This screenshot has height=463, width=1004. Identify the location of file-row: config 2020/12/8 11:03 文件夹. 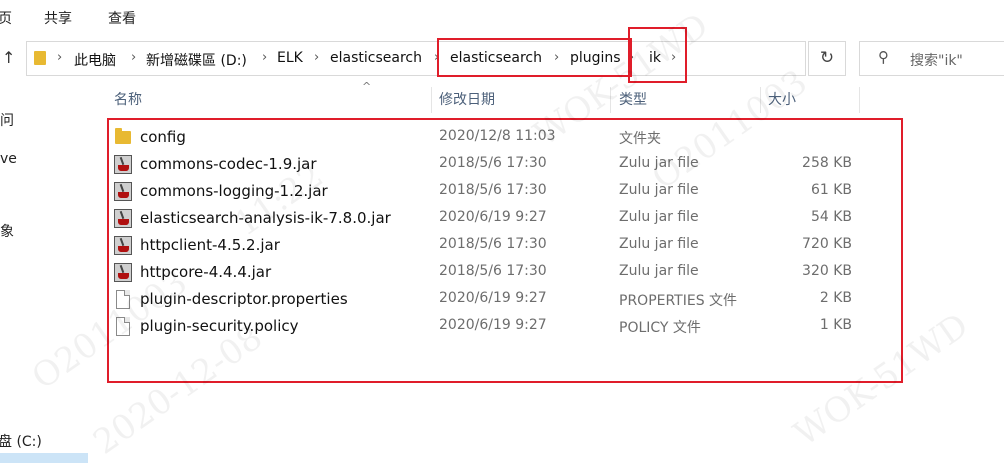
(484, 137).